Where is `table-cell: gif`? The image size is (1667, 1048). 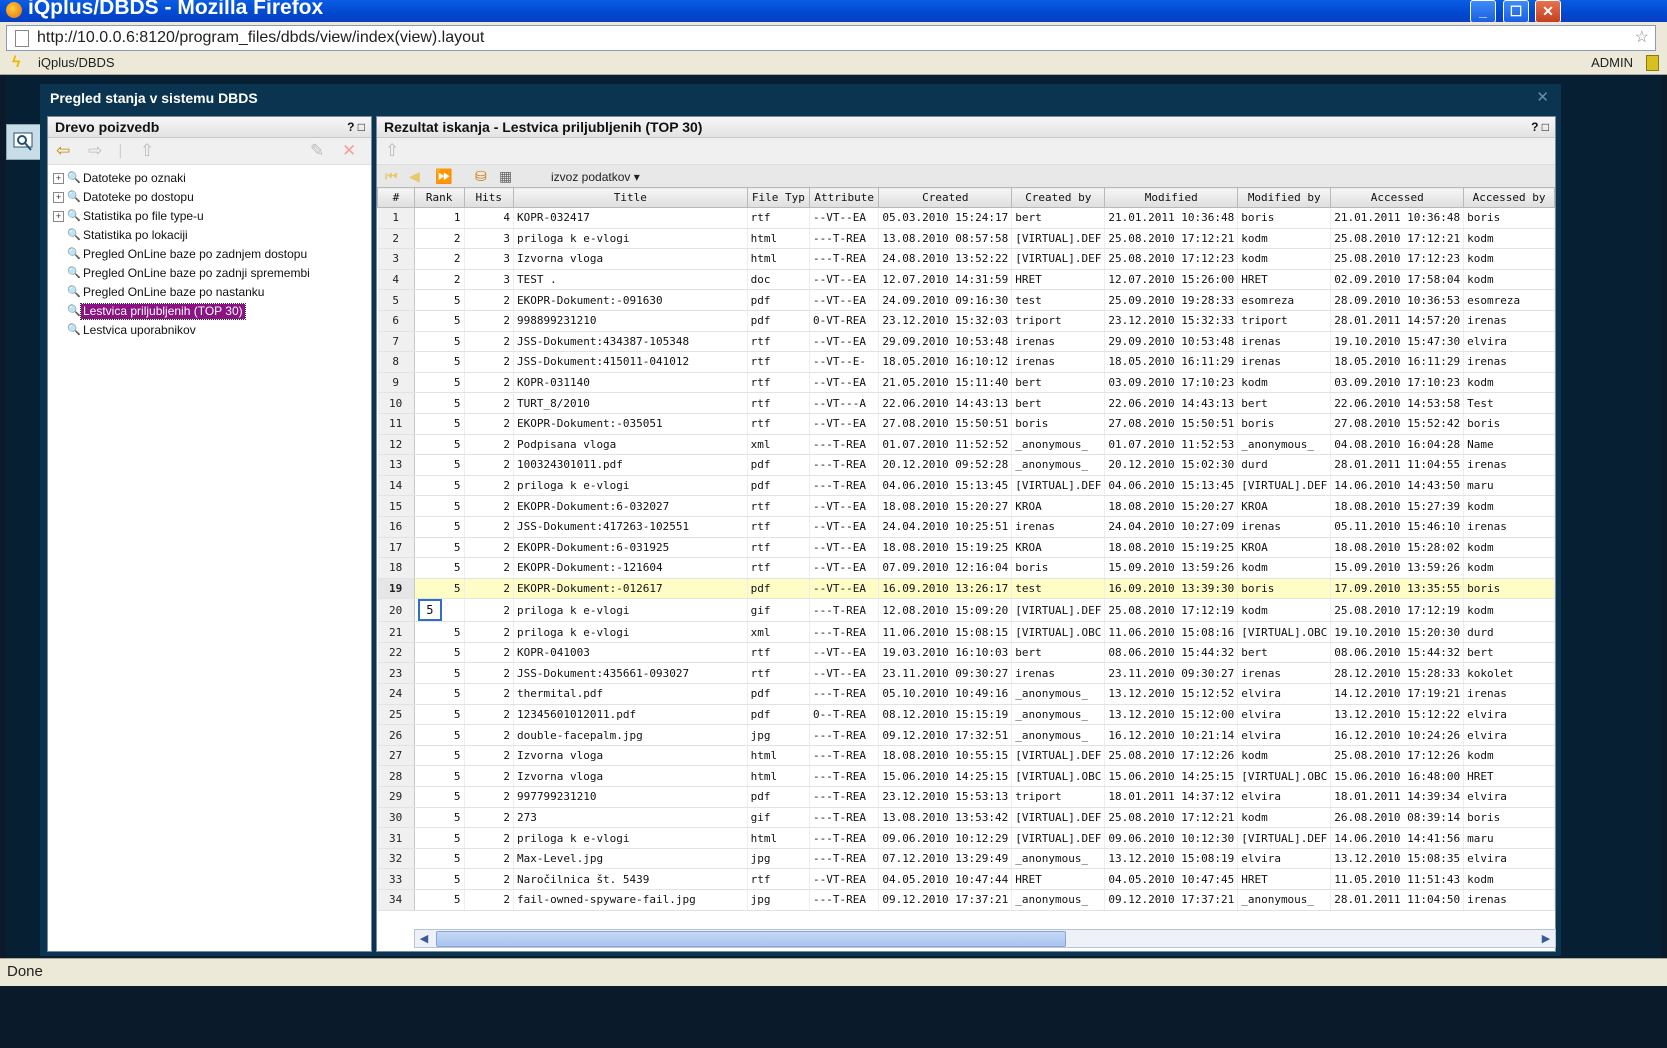 table-cell: gif is located at coordinates (779, 610).